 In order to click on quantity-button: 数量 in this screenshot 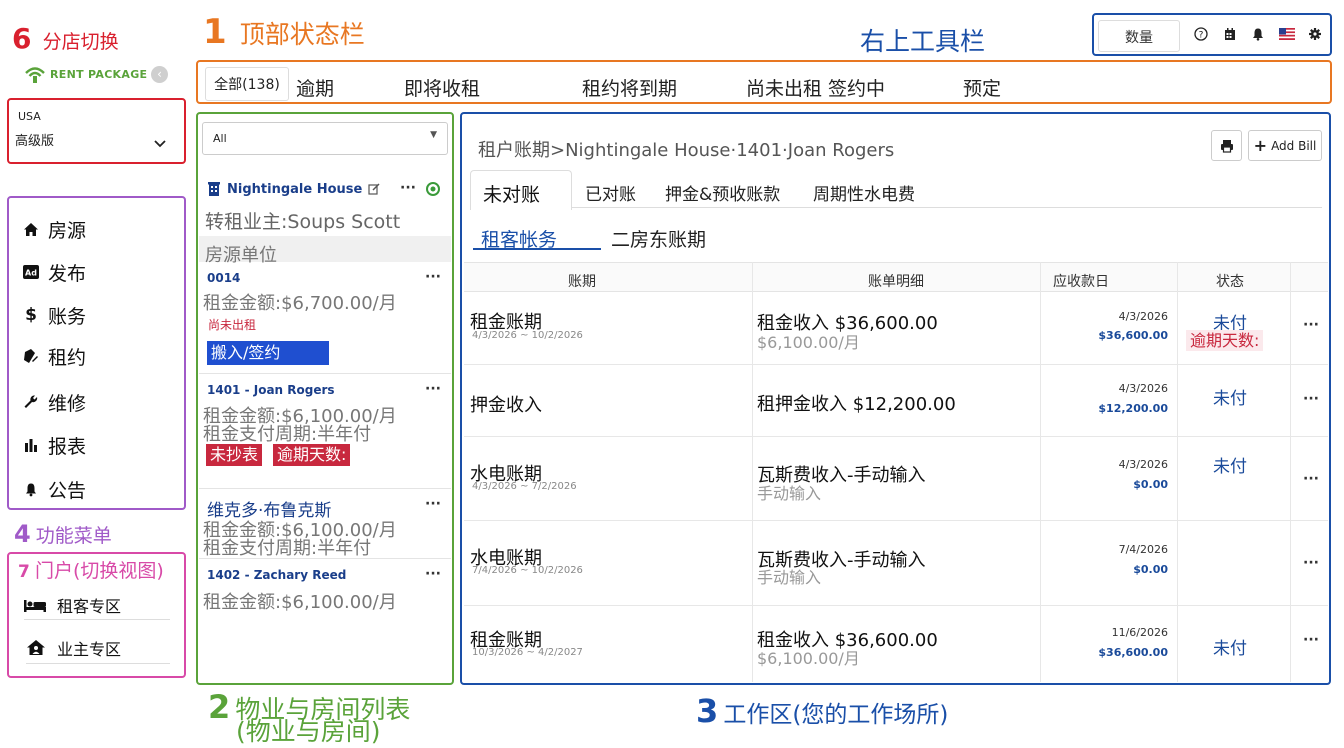, I will do `click(1139, 36)`.